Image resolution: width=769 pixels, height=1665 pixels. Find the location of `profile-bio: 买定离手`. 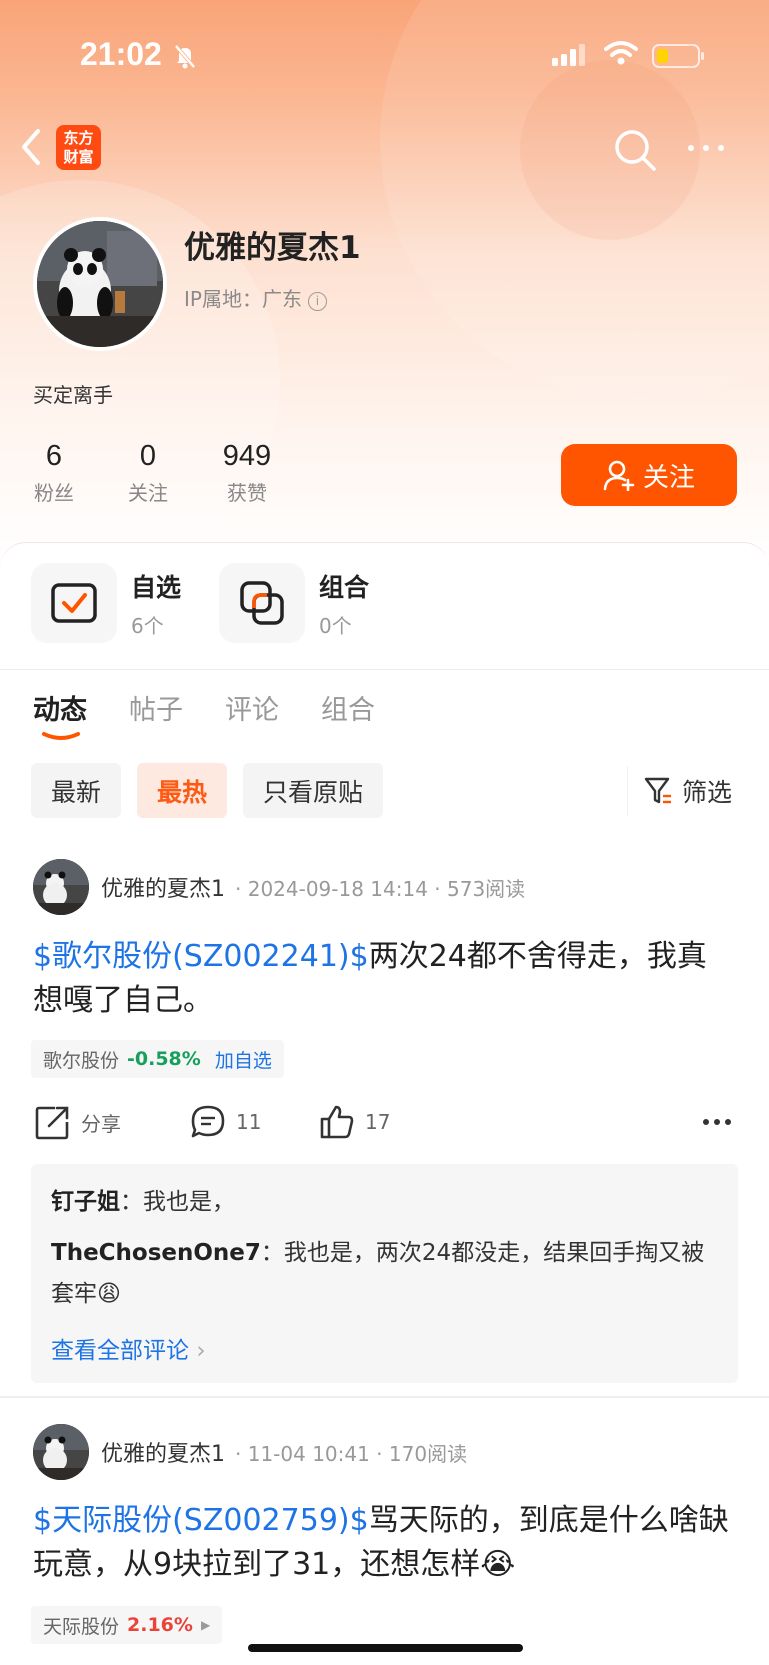

profile-bio: 买定离手 is located at coordinates (73, 395).